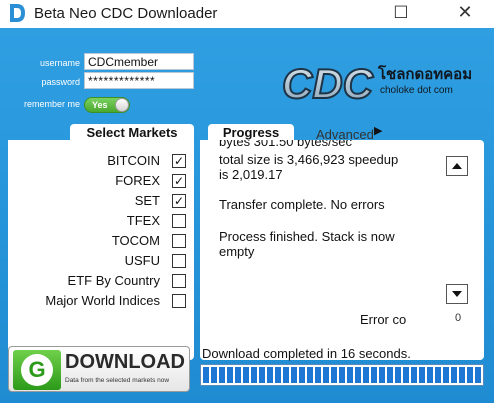 The image size is (494, 403). I want to click on market-row-etf-by-country: ETF By Country, so click(101, 282).